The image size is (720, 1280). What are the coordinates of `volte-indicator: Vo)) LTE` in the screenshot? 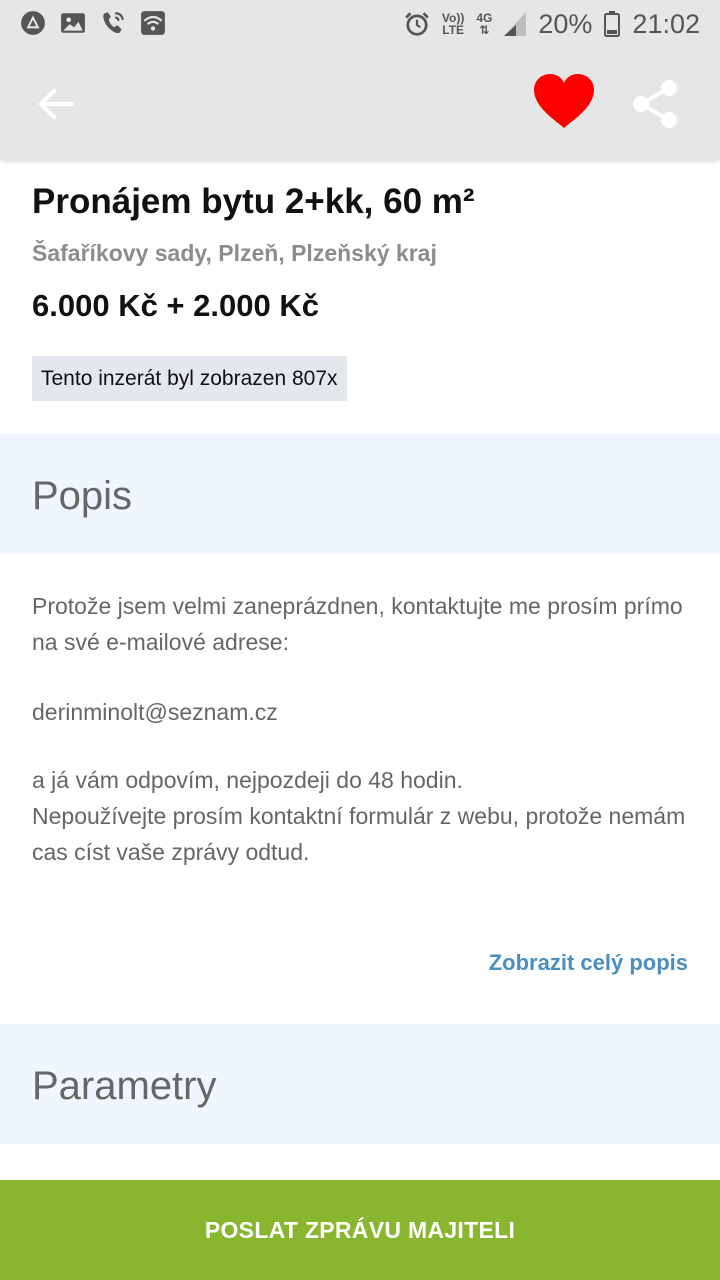 It's located at (453, 24).